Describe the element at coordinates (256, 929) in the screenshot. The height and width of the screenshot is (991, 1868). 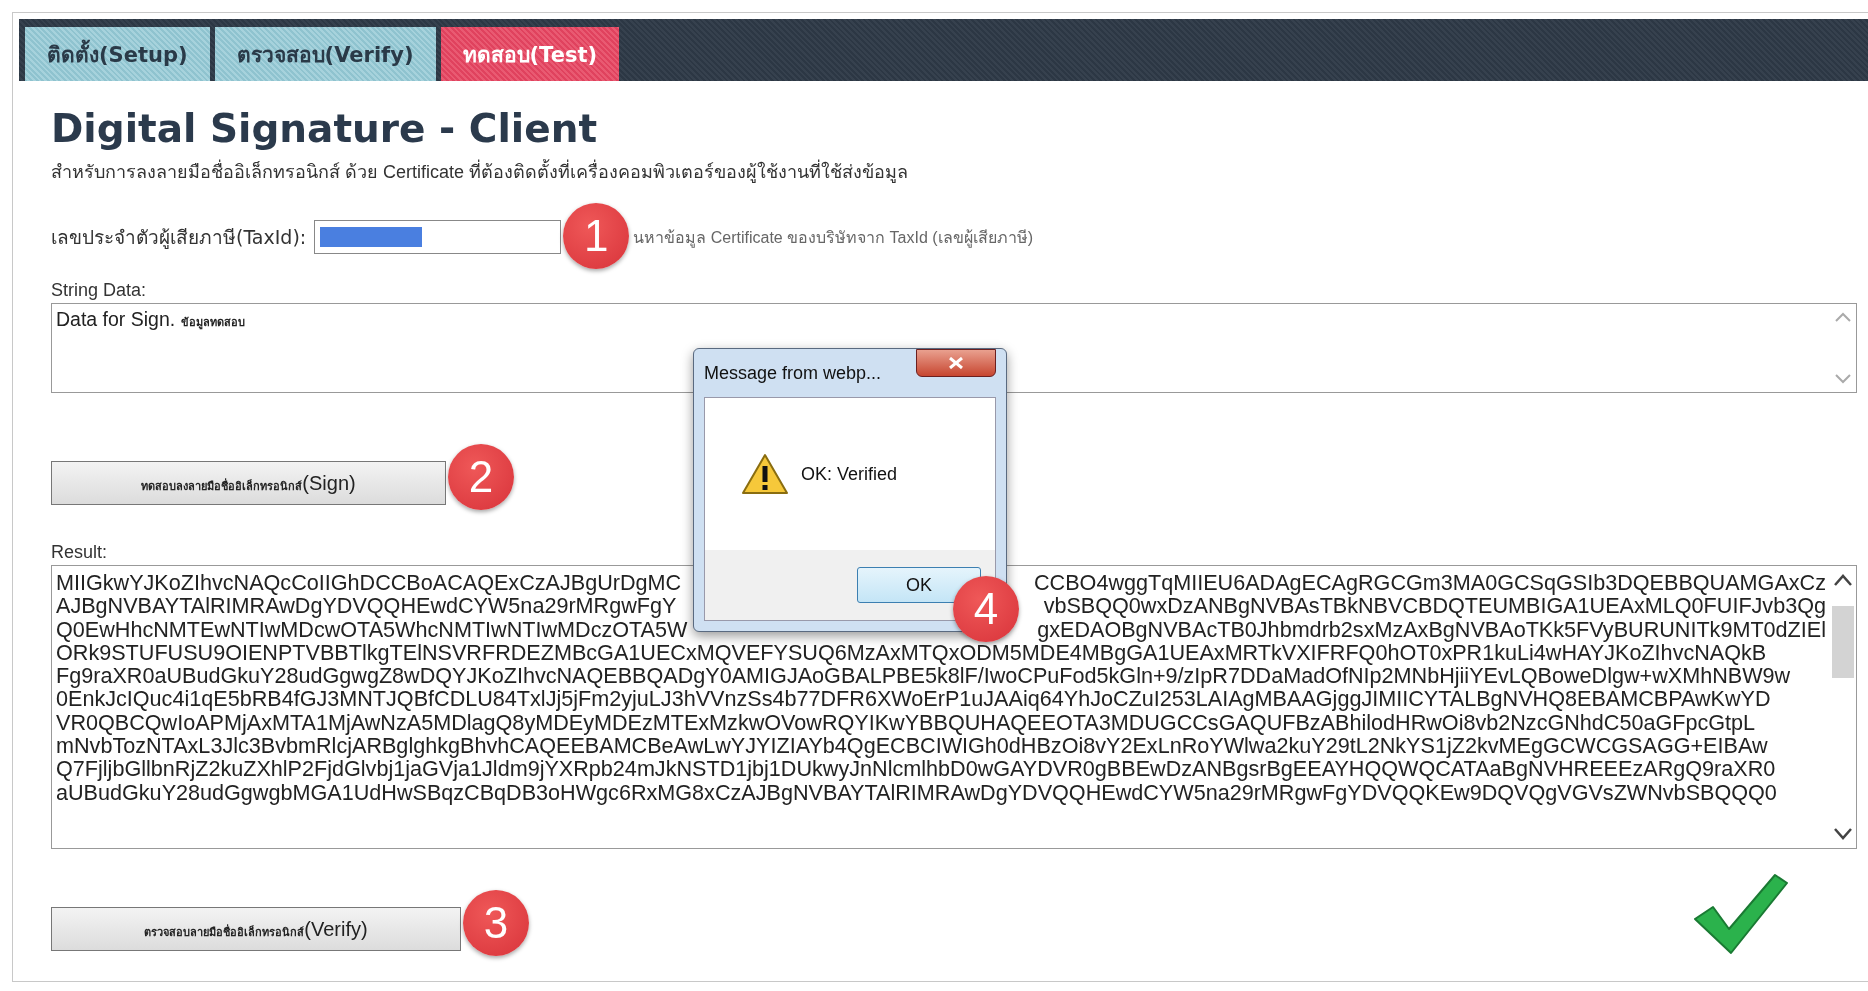
I see `verify-button: ตรวจสอบลายมือชื่ออิเล็กทรอนิกส์(Verify)` at that location.